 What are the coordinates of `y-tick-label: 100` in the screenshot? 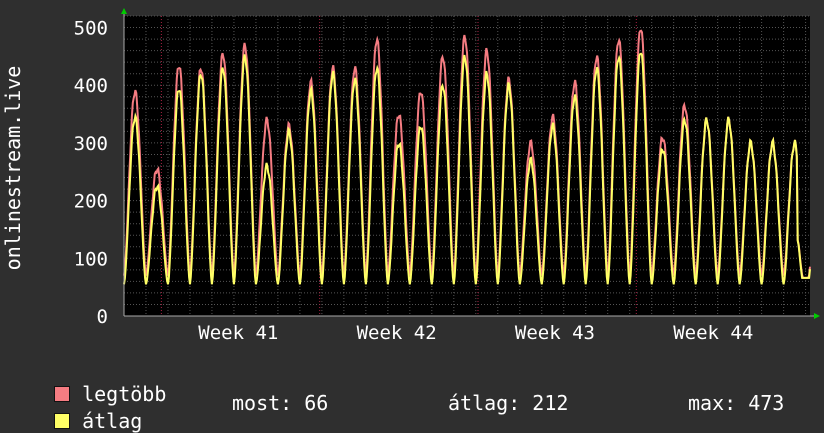 It's located at (91, 259).